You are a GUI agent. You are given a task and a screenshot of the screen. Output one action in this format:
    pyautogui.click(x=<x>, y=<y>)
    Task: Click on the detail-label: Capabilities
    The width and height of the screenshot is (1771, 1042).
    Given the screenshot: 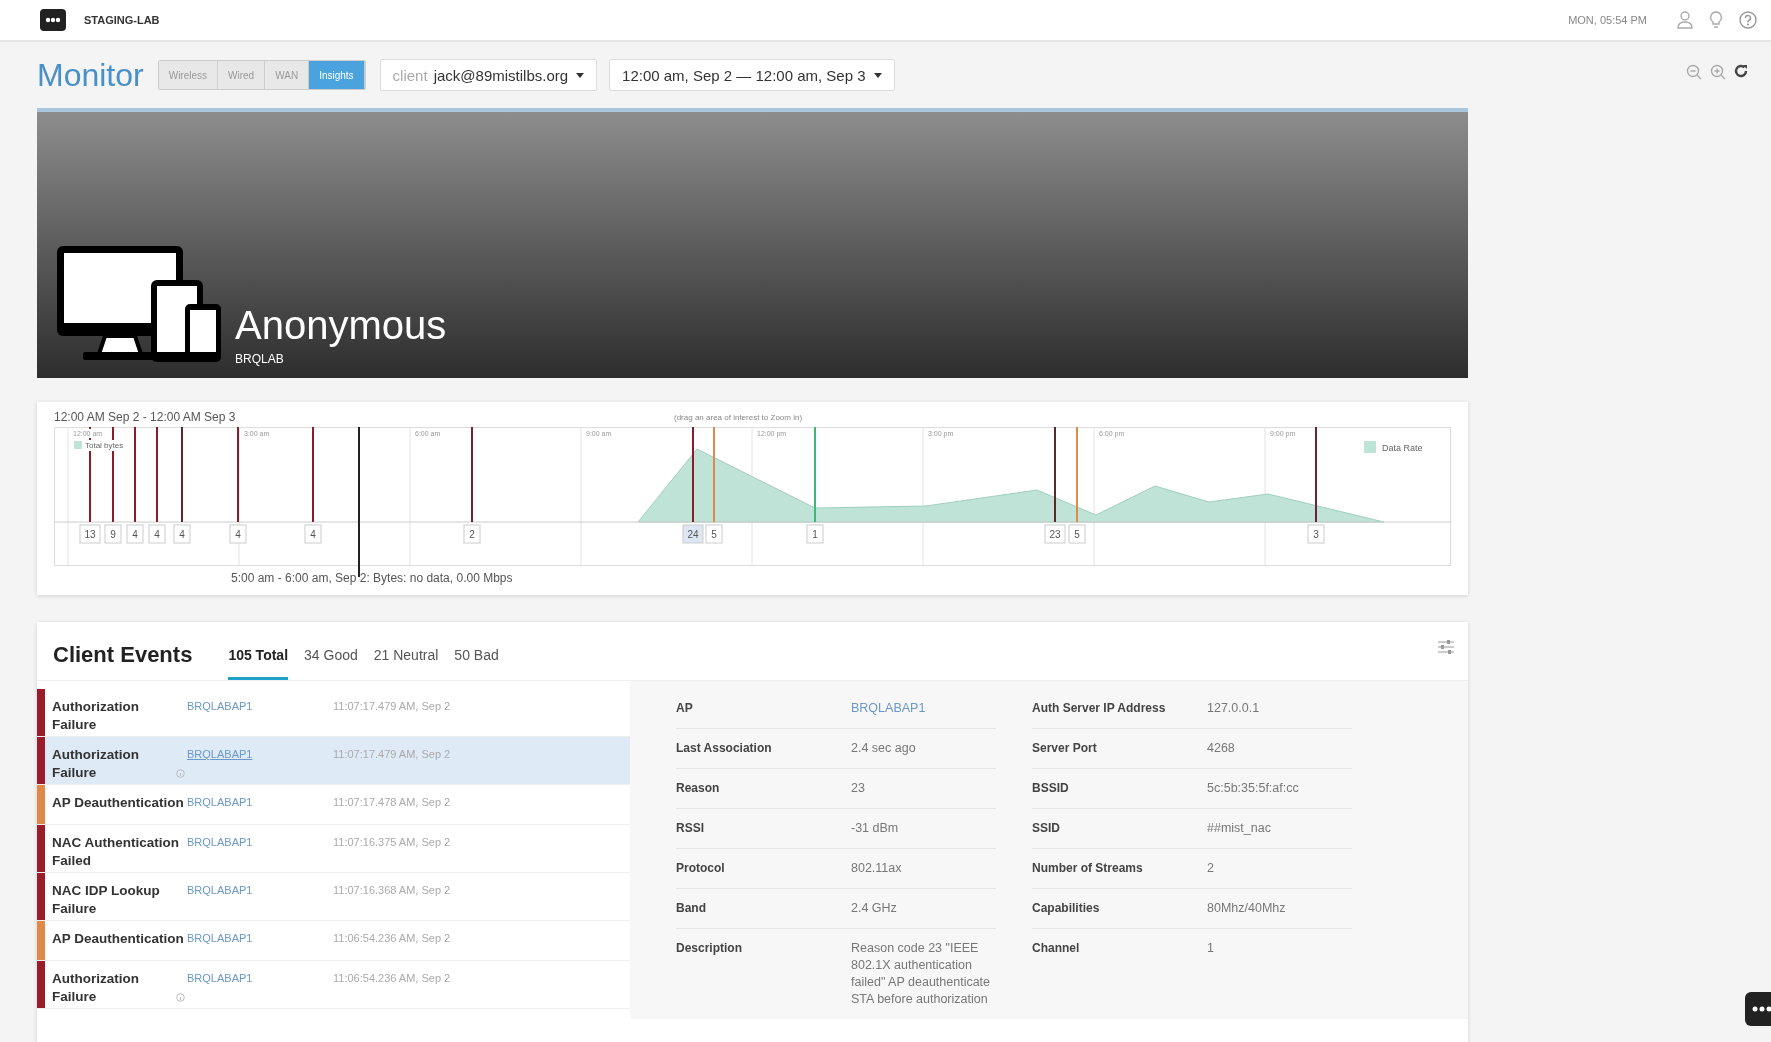 What is the action you would take?
    pyautogui.click(x=1066, y=908)
    